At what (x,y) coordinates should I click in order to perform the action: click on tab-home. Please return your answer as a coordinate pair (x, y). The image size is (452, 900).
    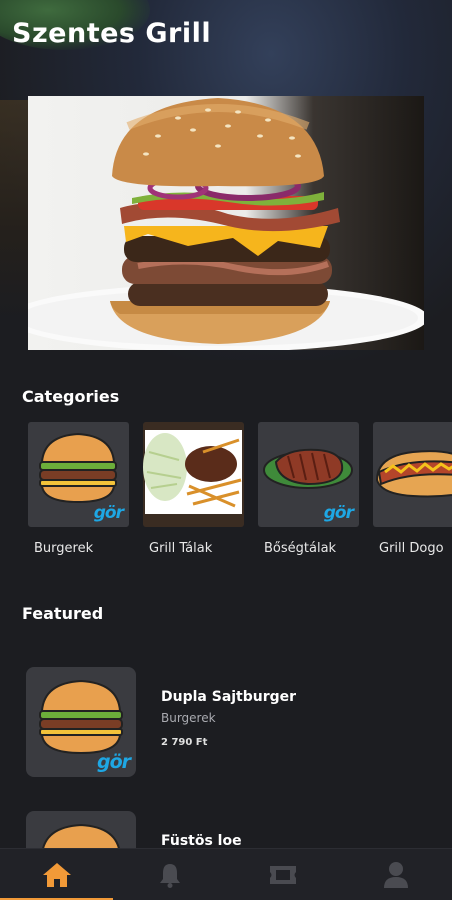
    Looking at the image, I should click on (56, 874).